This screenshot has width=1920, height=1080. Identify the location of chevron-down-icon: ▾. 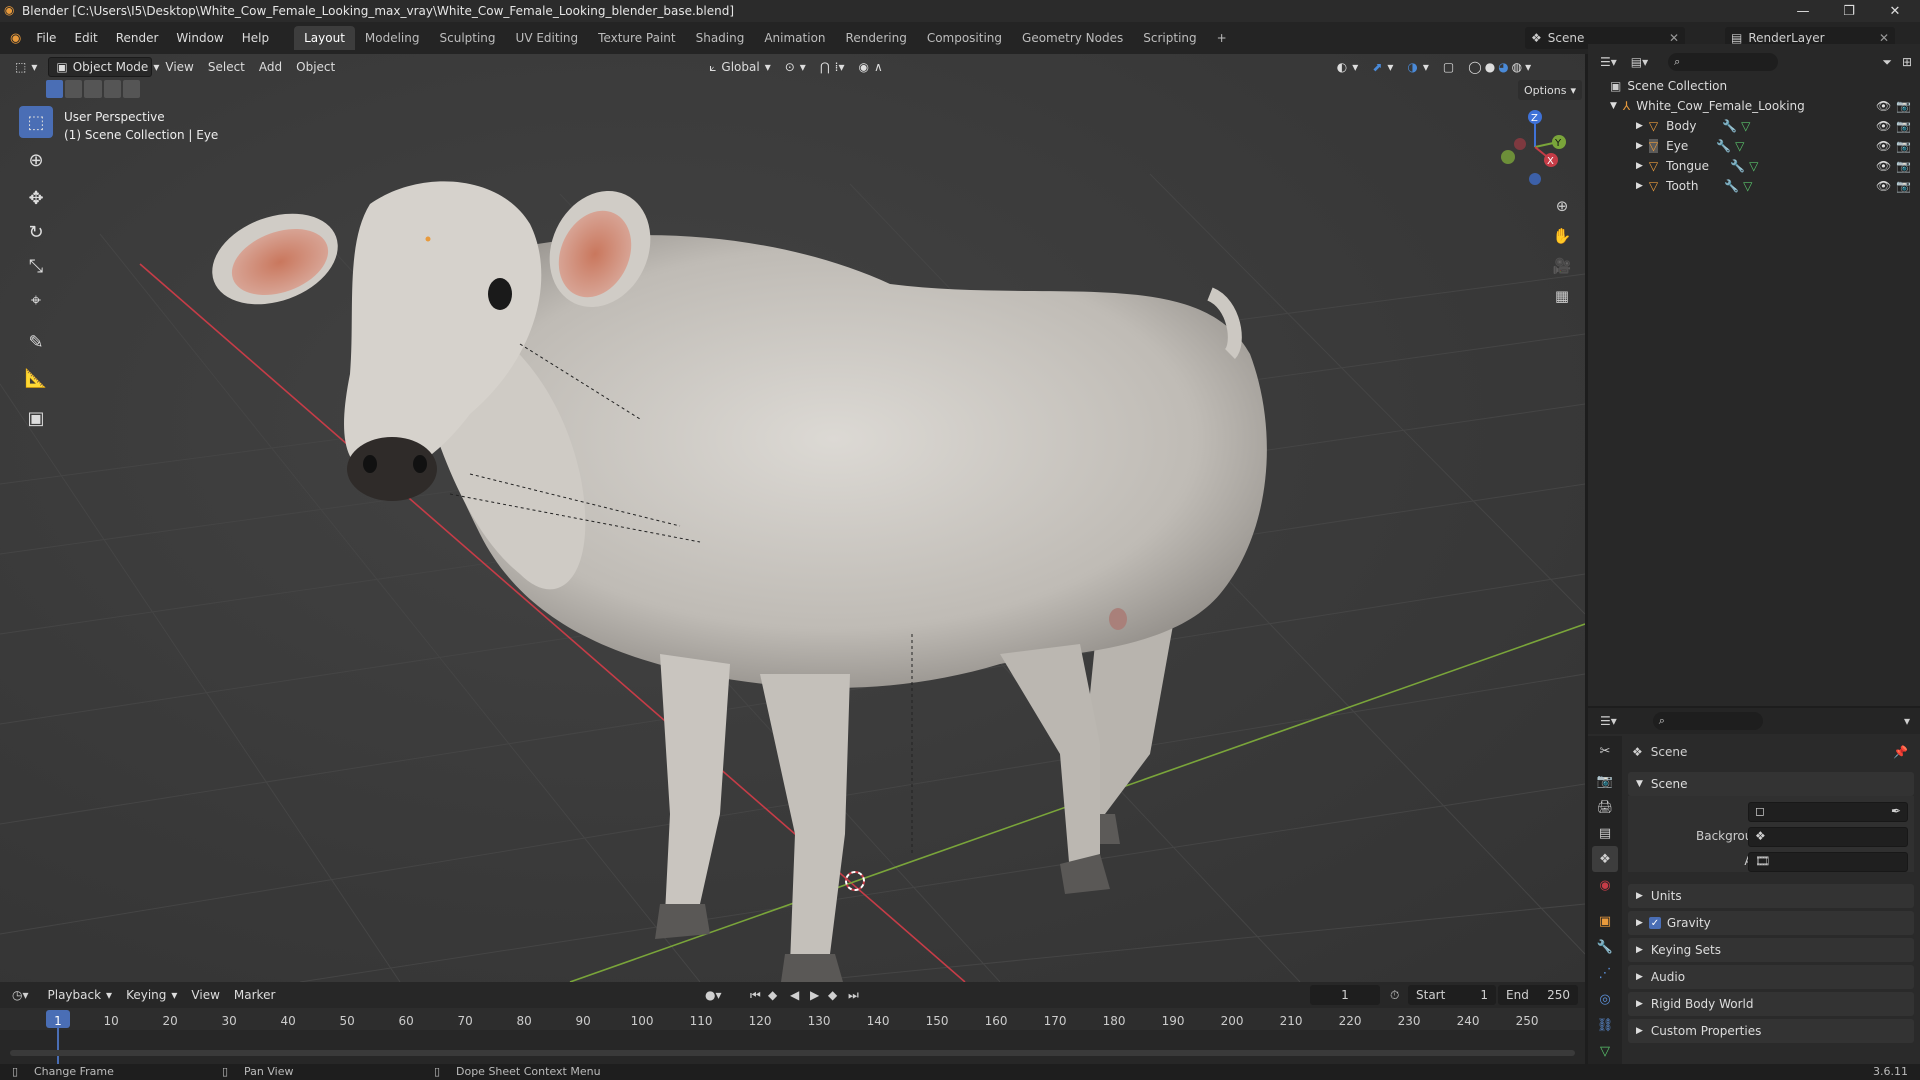
(1907, 721).